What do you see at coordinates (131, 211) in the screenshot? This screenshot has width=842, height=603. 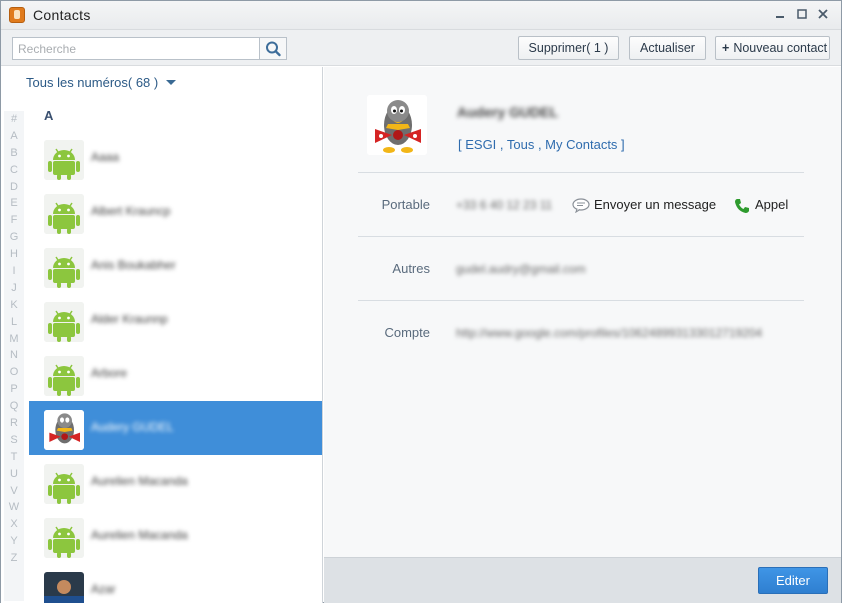 I see `contact-name: Albert Krauncp` at bounding box center [131, 211].